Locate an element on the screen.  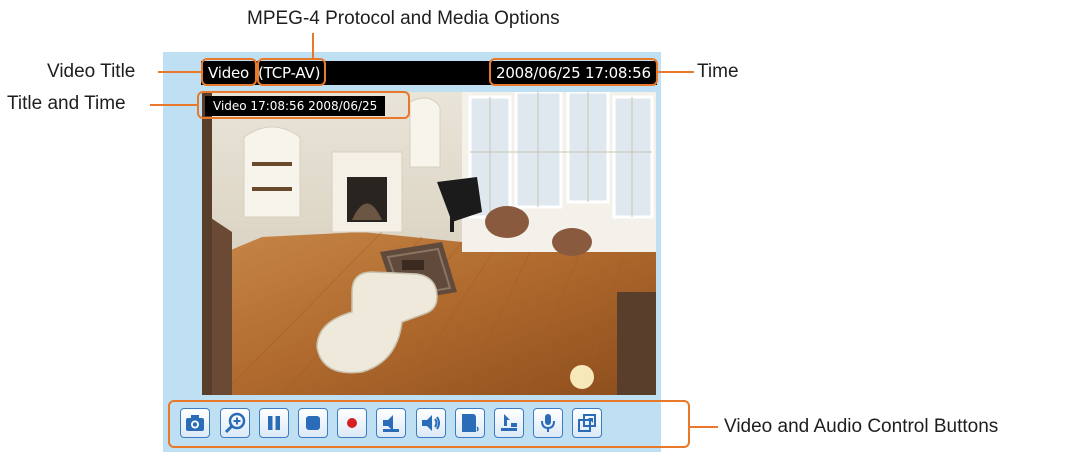
annotation-controls-label: Video and Audio Control Buttons is located at coordinates (861, 426).